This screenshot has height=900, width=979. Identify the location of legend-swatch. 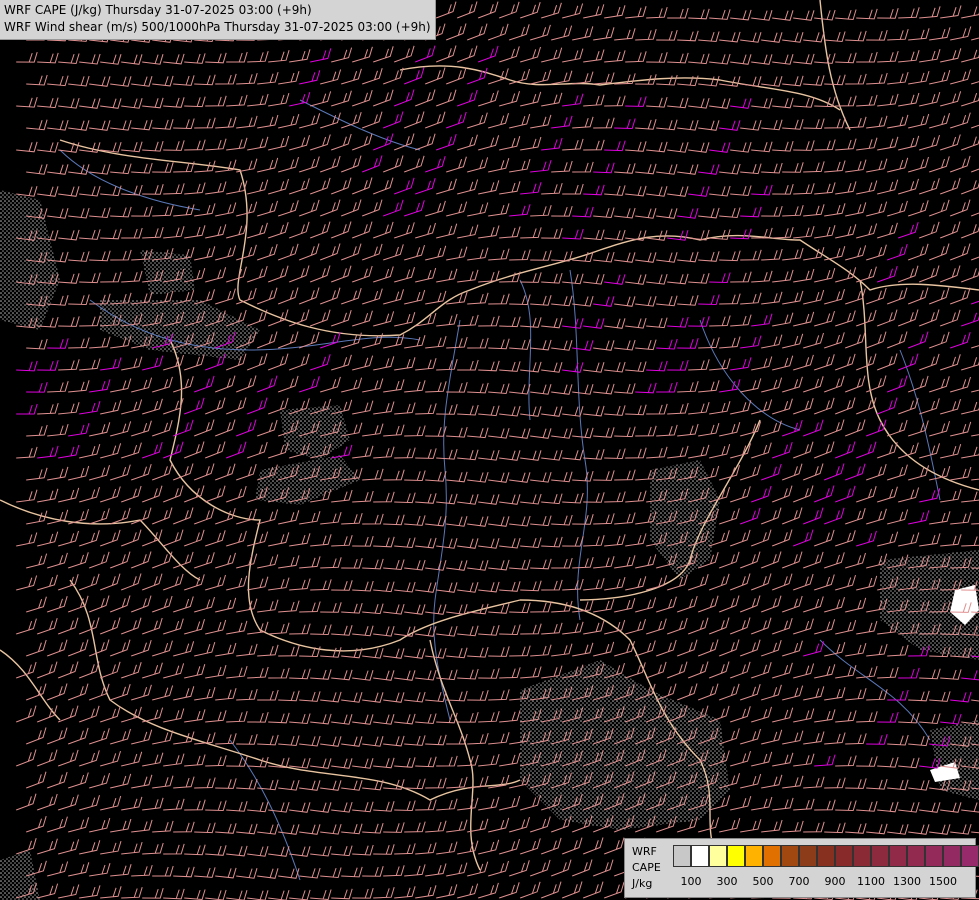
(898, 856).